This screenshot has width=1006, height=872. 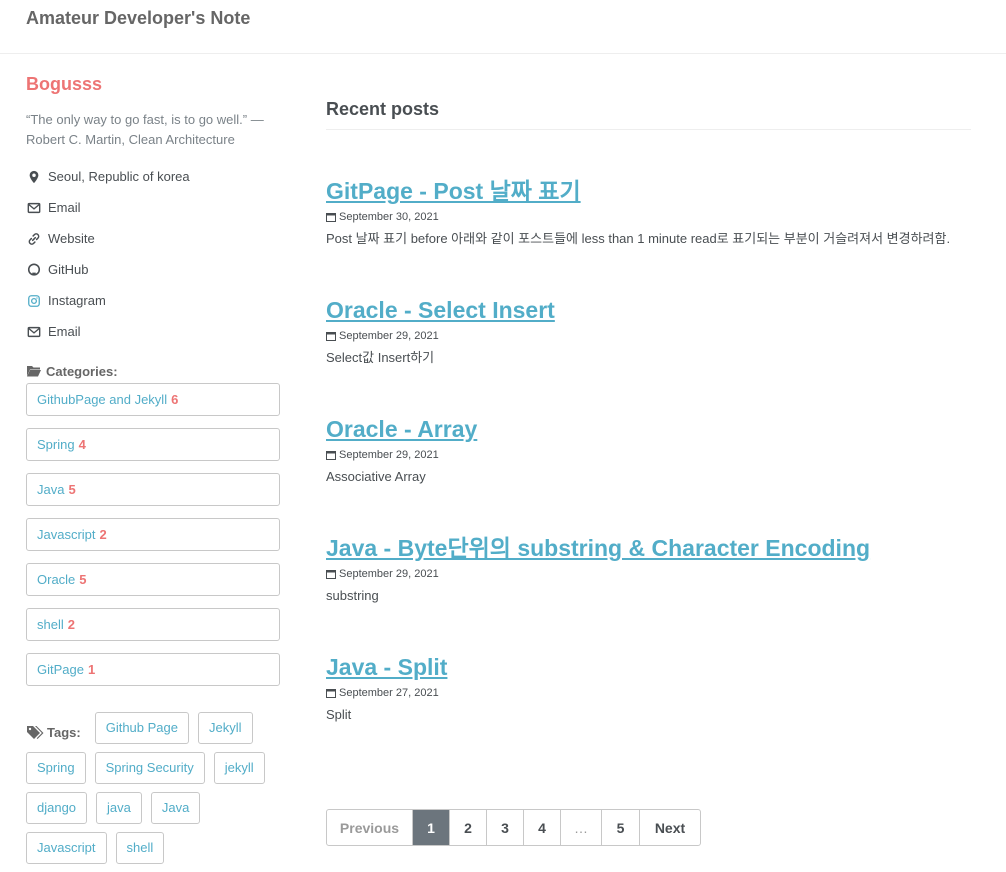 What do you see at coordinates (503, 27) in the screenshot?
I see `masthead: Amateur Developer's Note` at bounding box center [503, 27].